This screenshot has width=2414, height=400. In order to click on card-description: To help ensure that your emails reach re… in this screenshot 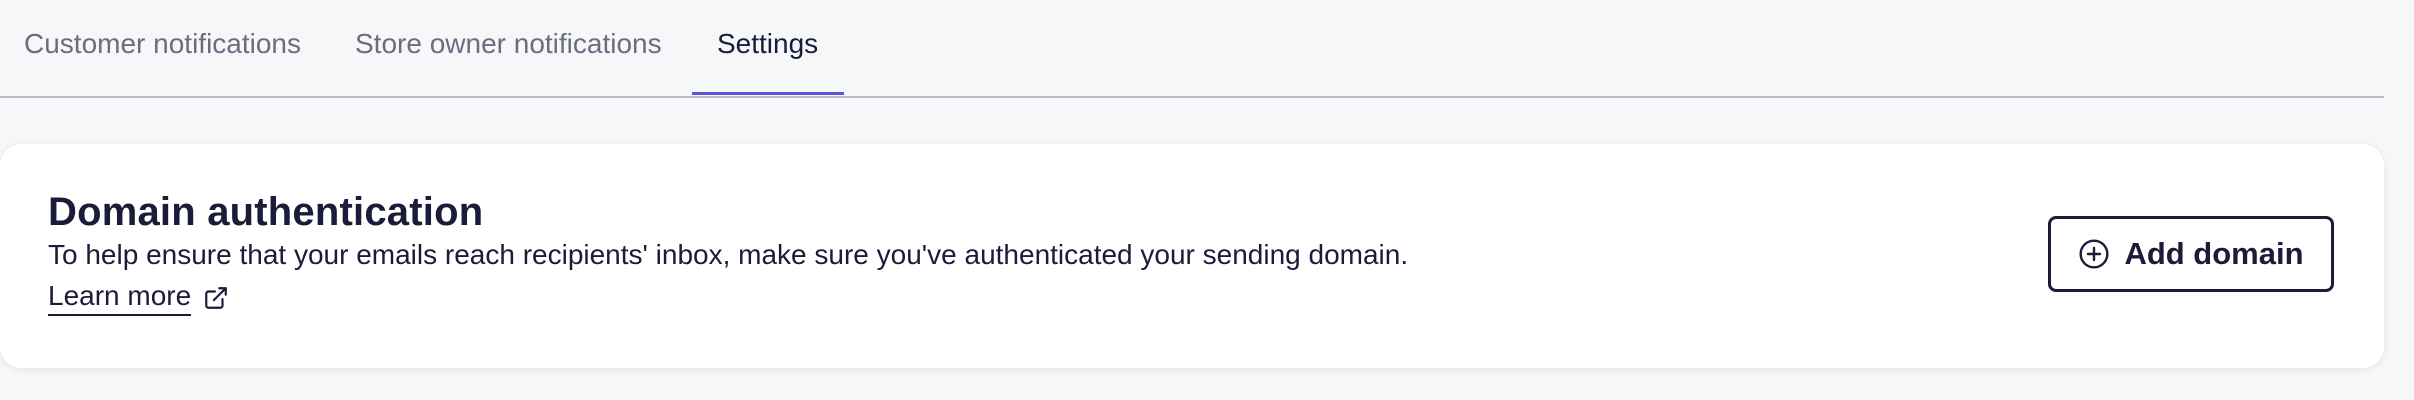, I will do `click(728, 254)`.